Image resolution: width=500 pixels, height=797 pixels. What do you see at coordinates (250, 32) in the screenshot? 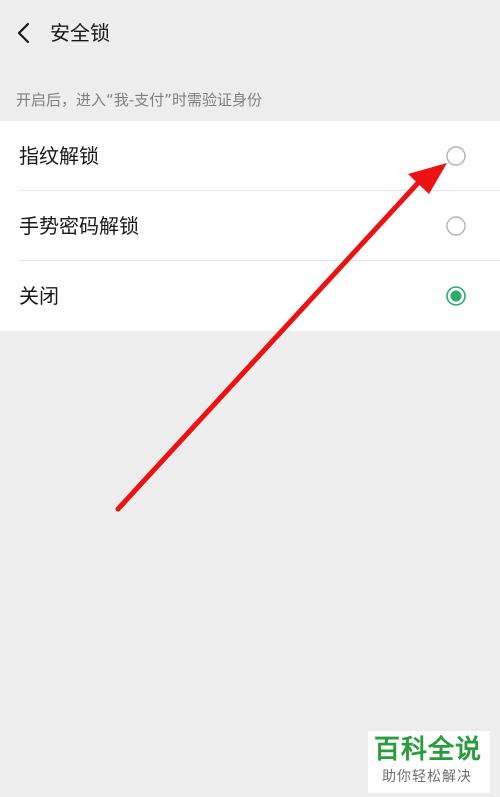
I see `top-bar: 安全锁` at bounding box center [250, 32].